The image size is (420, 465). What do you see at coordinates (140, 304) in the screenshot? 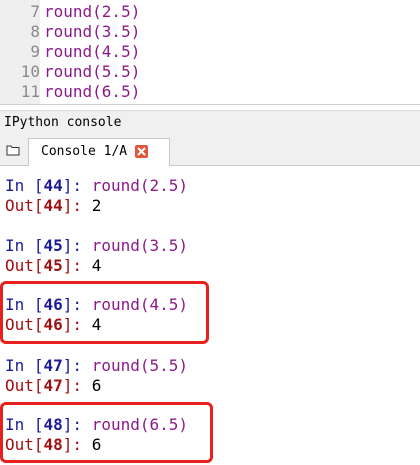
I see `input-code: round(4.5)` at bounding box center [140, 304].